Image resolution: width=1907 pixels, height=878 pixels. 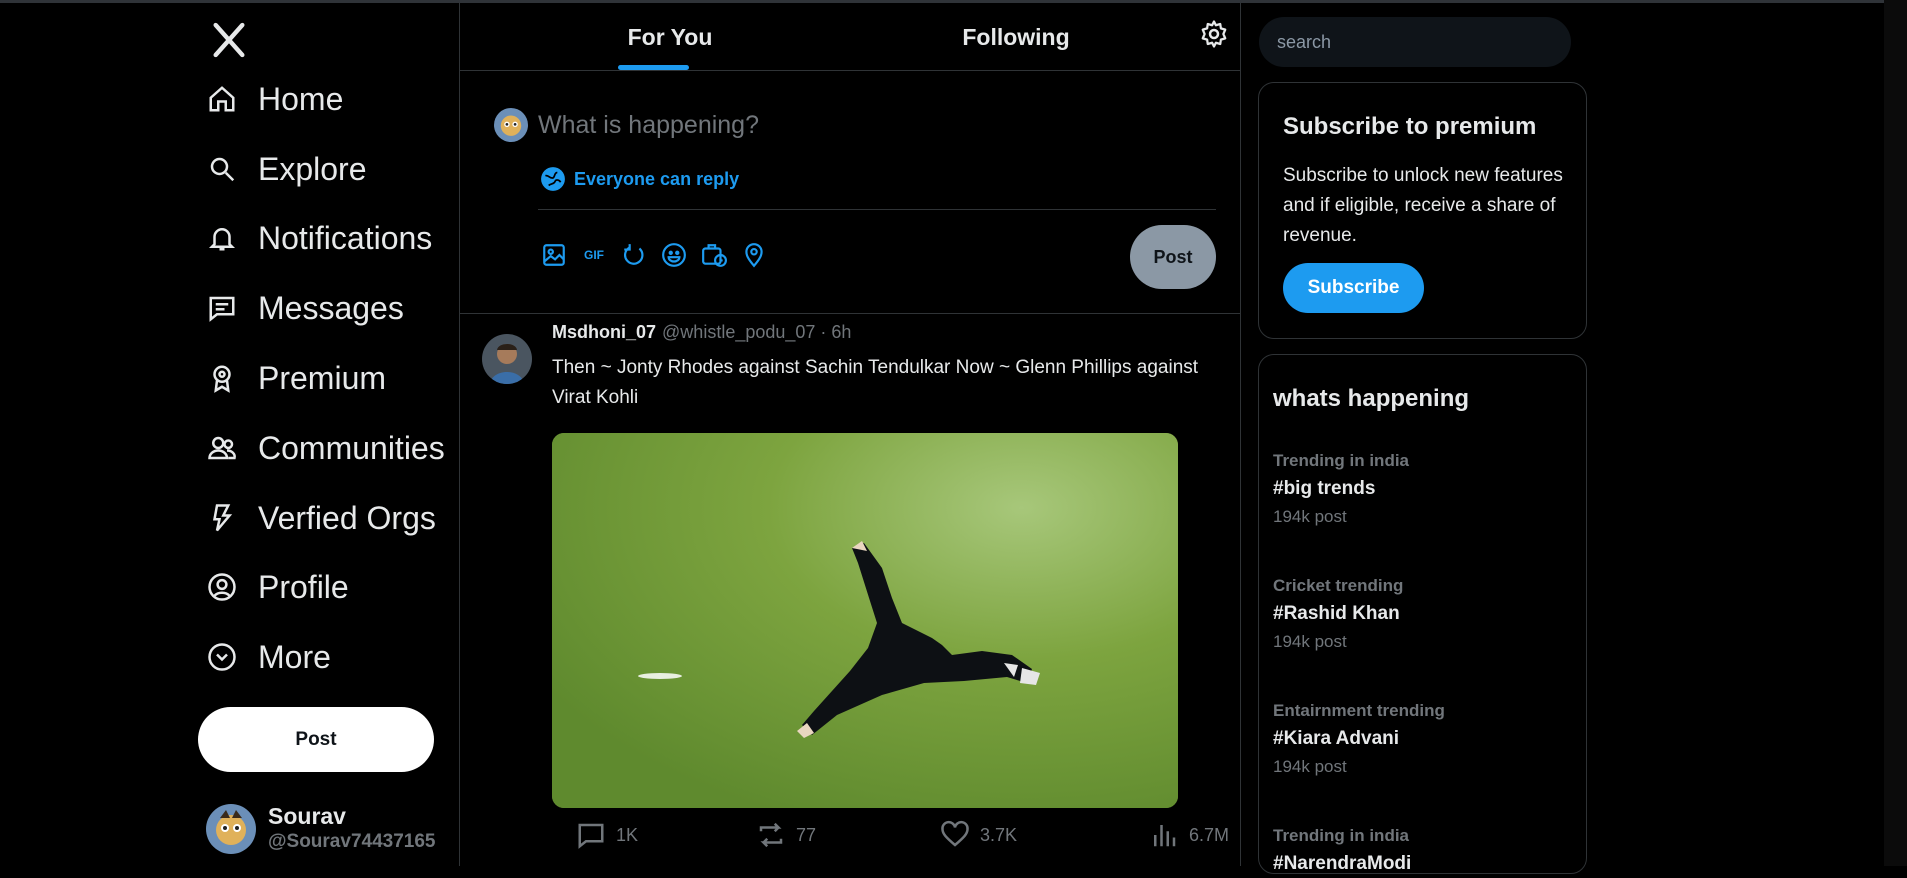 I want to click on nav-item-label: More, so click(x=294, y=656).